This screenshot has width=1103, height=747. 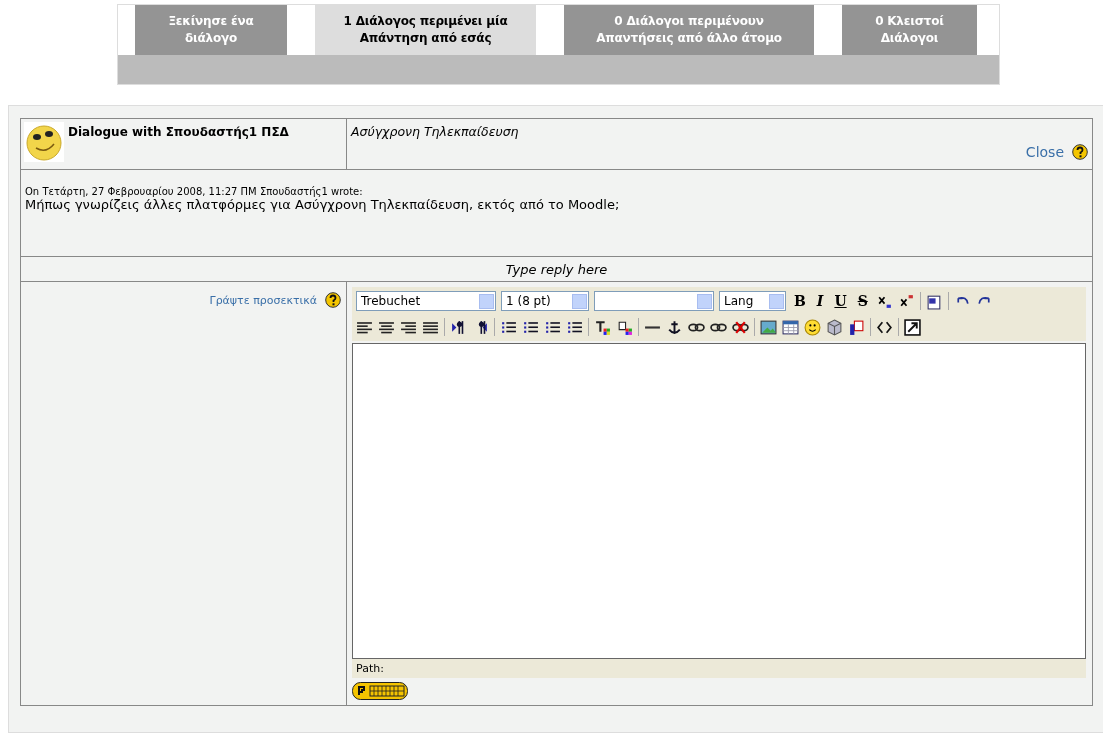 What do you see at coordinates (1044, 152) in the screenshot?
I see `close-link: Close` at bounding box center [1044, 152].